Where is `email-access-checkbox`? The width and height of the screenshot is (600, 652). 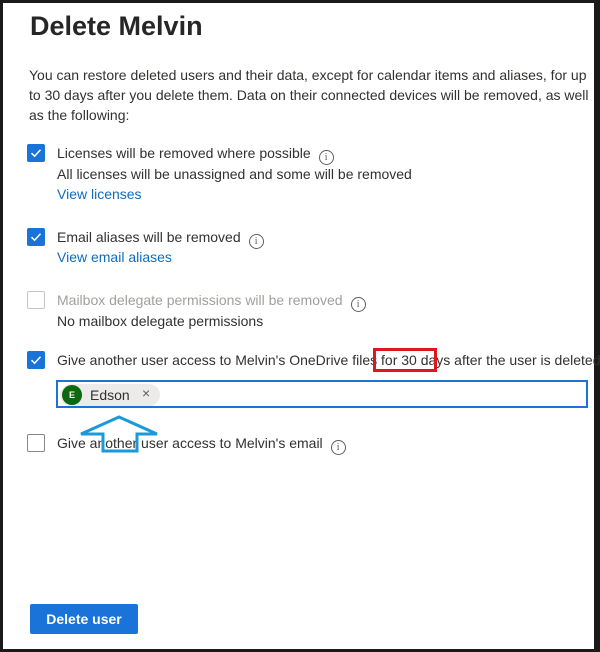 email-access-checkbox is located at coordinates (36, 443).